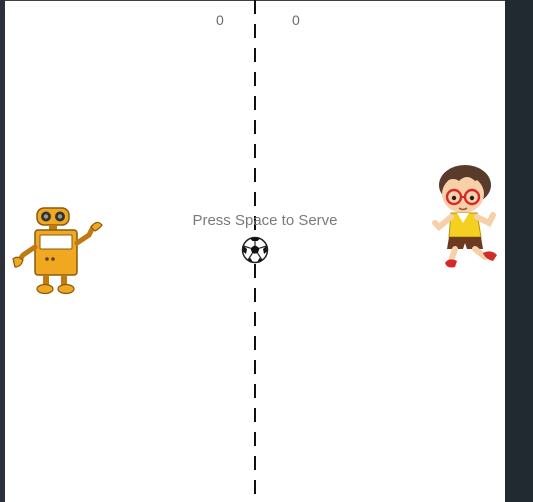 This screenshot has width=533, height=502. I want to click on soccer-ball-icon, so click(255, 250).